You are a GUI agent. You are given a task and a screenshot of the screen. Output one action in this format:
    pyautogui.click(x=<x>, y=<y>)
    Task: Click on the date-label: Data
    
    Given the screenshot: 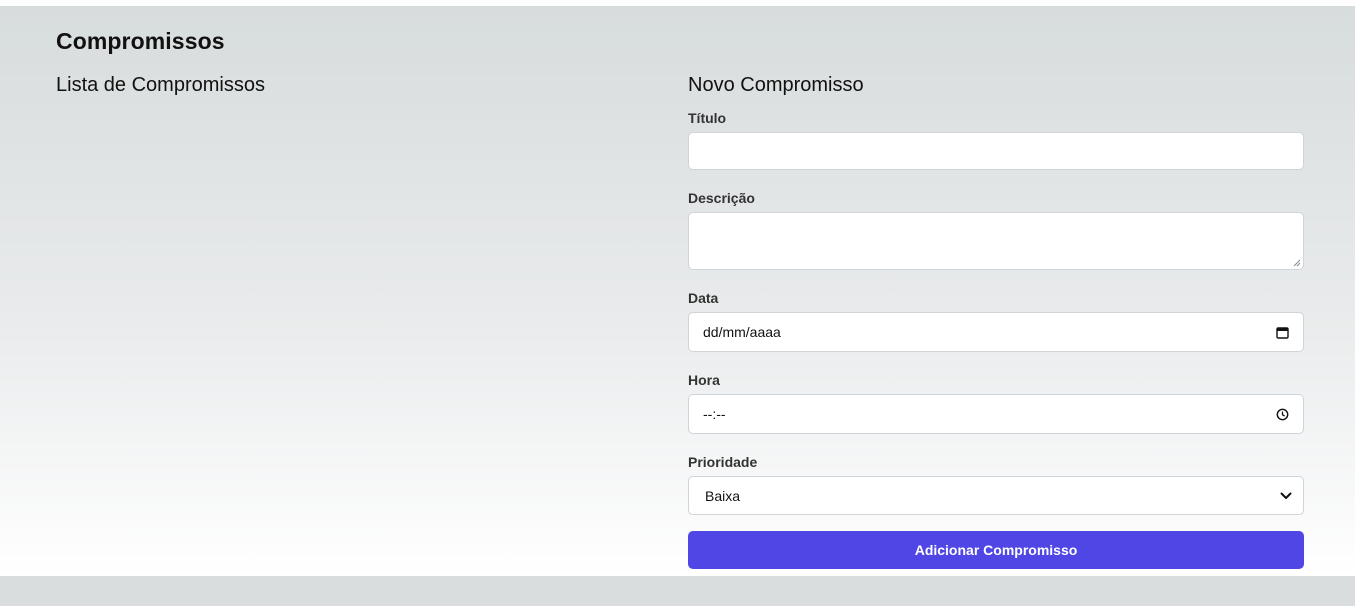 What is the action you would take?
    pyautogui.click(x=703, y=298)
    